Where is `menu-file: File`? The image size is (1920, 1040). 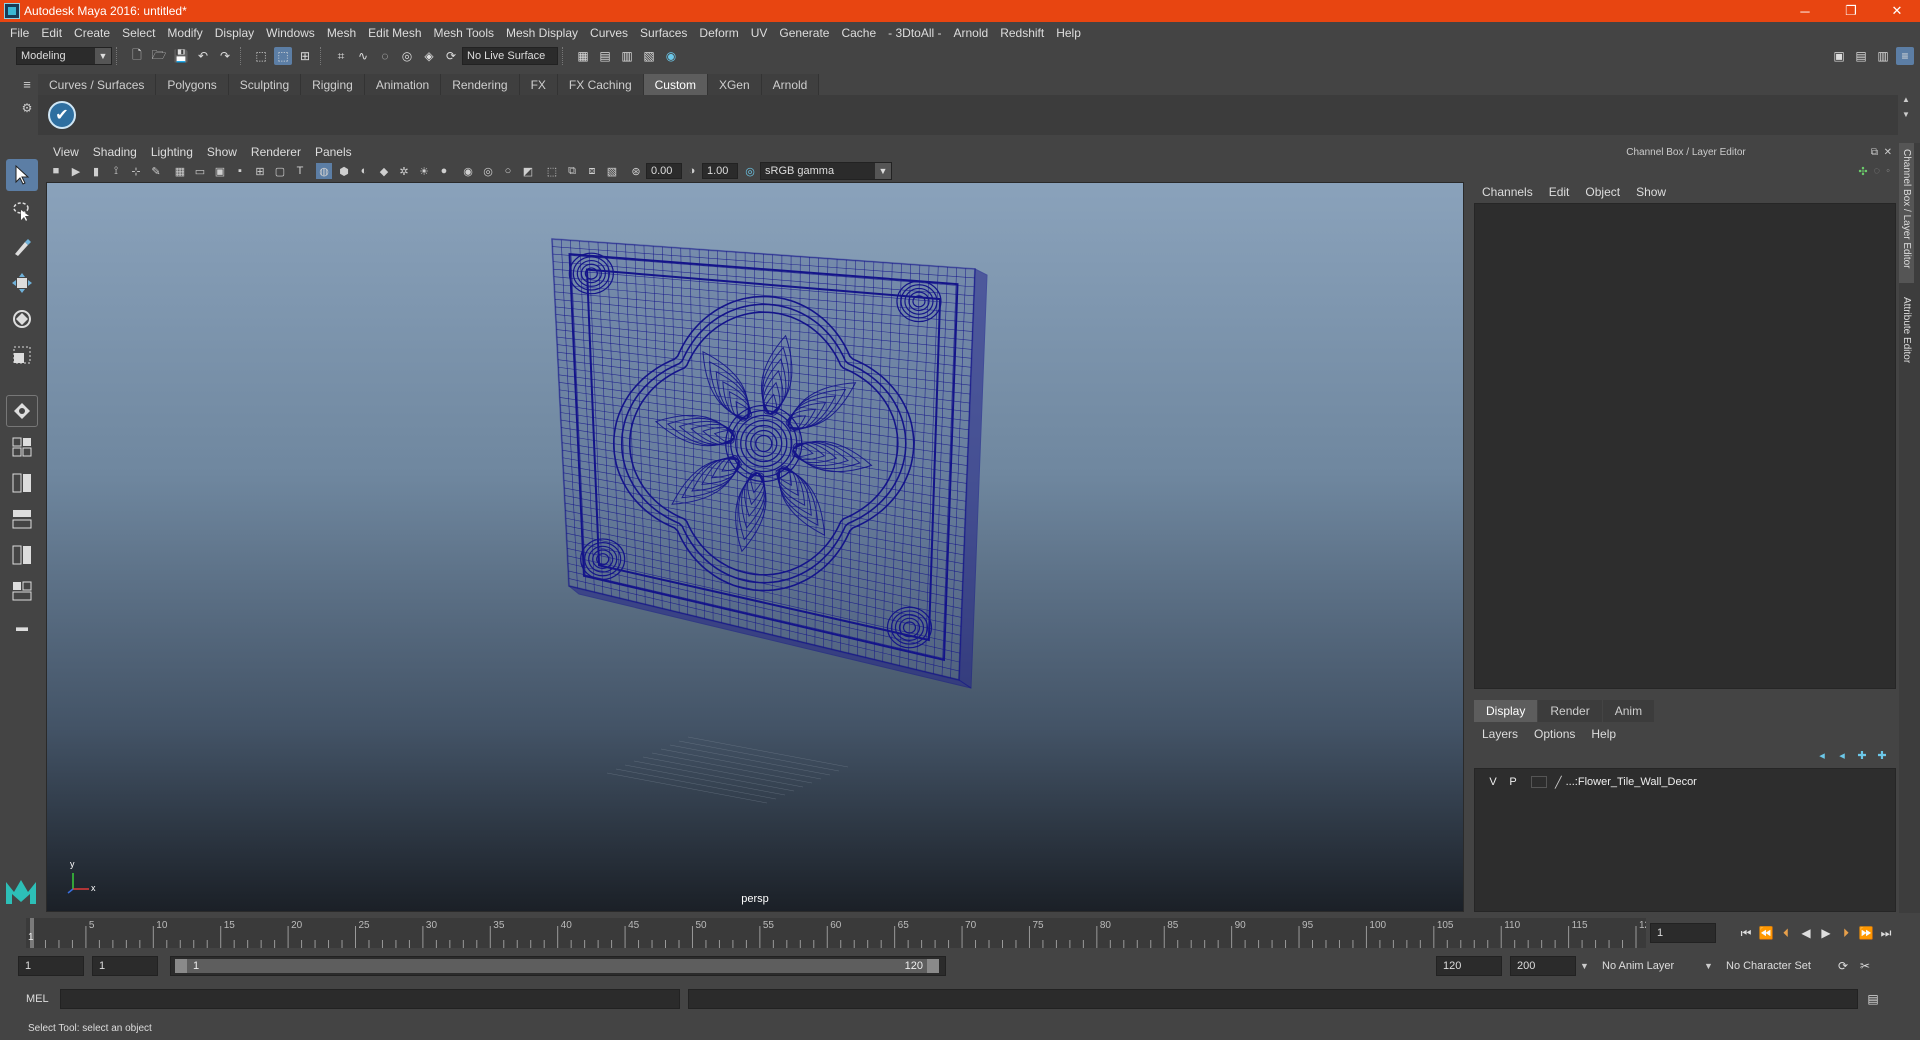 menu-file: File is located at coordinates (19, 33).